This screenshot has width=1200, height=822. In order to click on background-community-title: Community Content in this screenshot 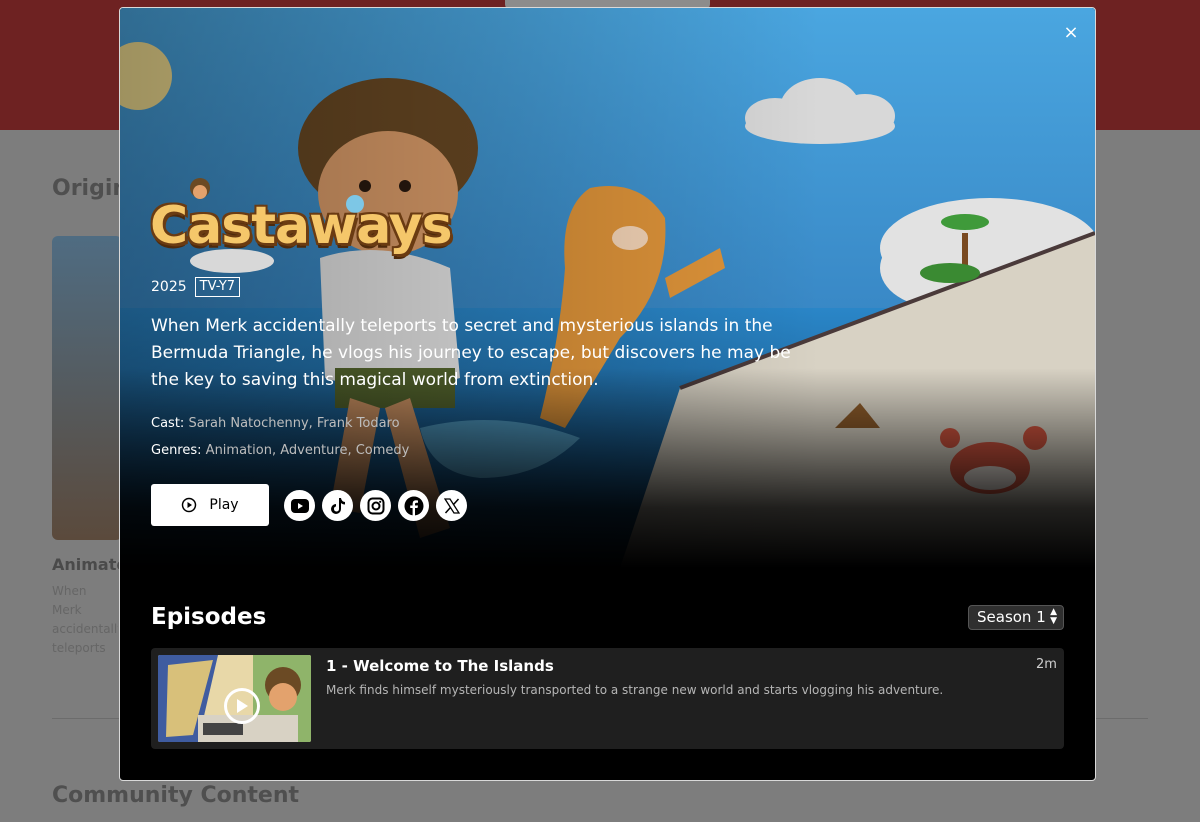, I will do `click(176, 795)`.